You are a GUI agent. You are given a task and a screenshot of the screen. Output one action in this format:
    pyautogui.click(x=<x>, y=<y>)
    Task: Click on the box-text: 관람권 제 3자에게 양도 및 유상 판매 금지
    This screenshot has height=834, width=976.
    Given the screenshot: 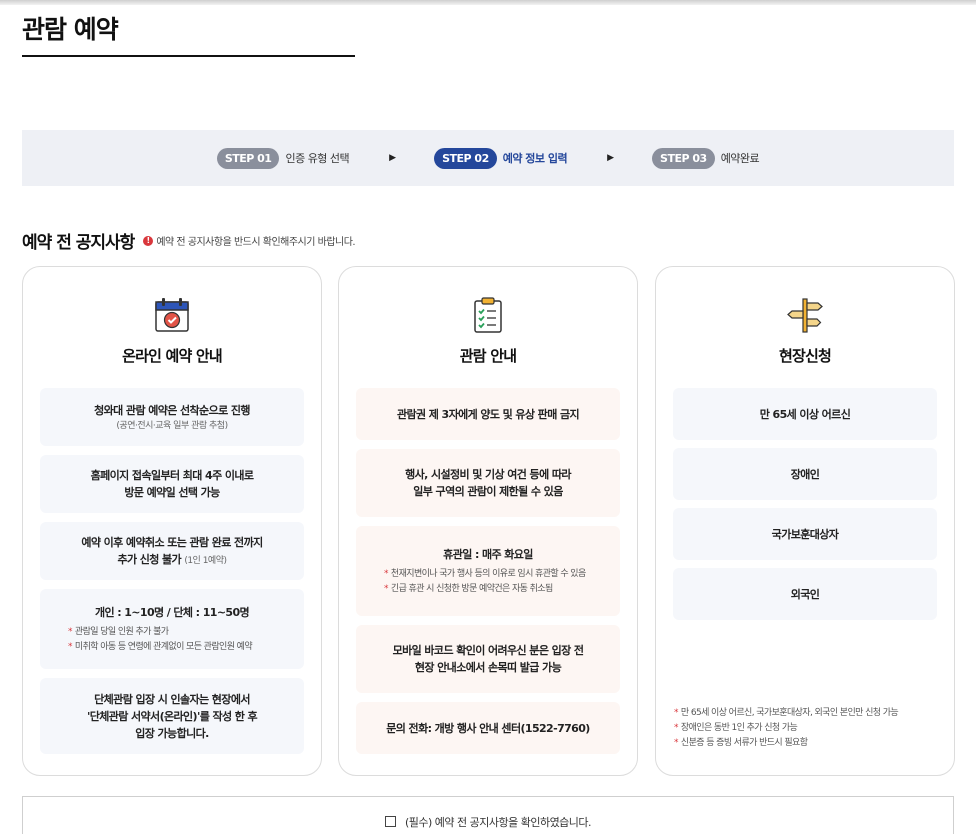 What is the action you would take?
    pyautogui.click(x=488, y=414)
    